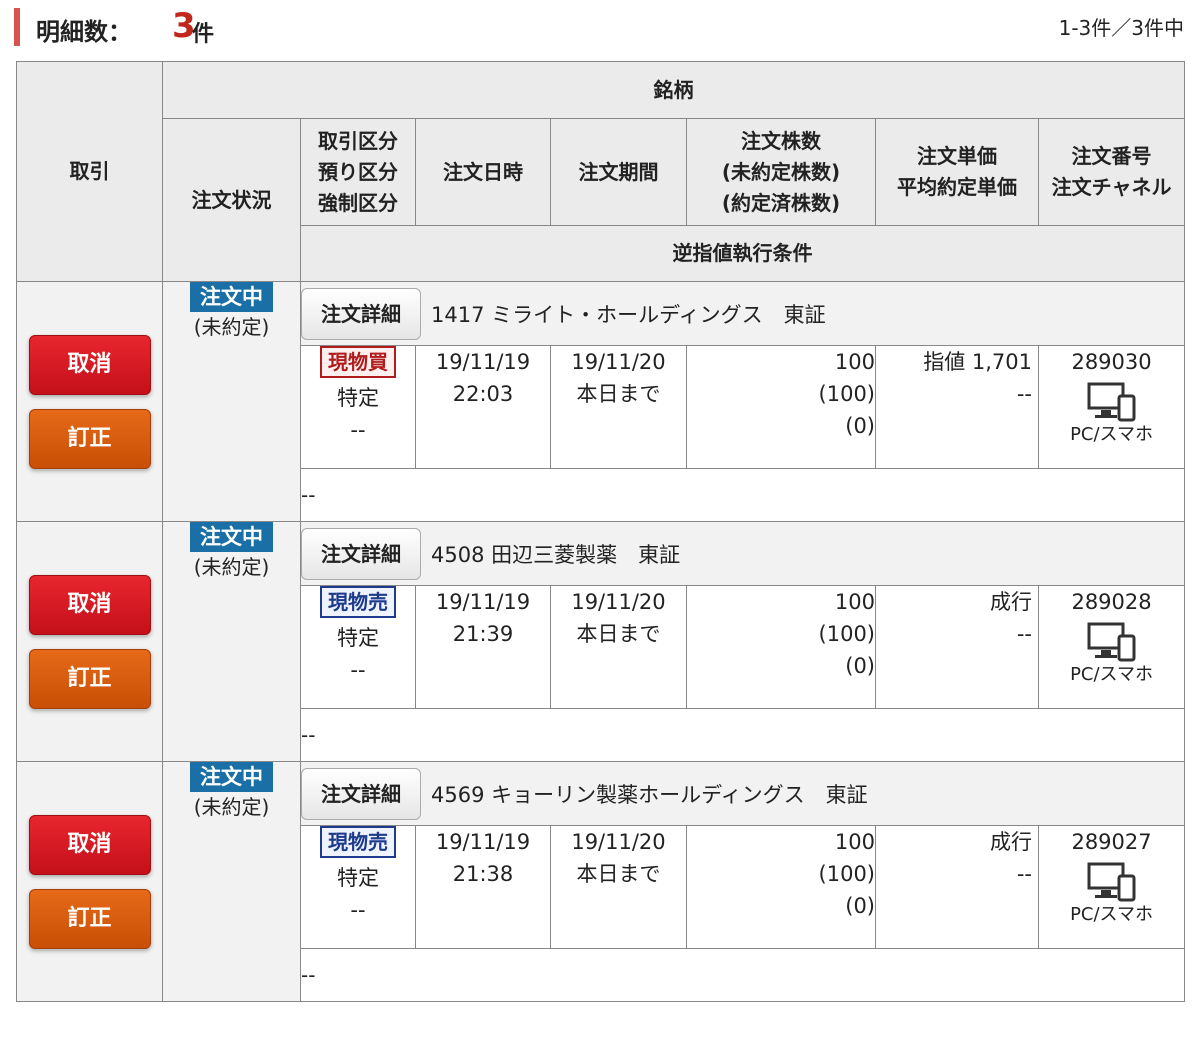  I want to click on order-number: 289028, so click(1111, 602).